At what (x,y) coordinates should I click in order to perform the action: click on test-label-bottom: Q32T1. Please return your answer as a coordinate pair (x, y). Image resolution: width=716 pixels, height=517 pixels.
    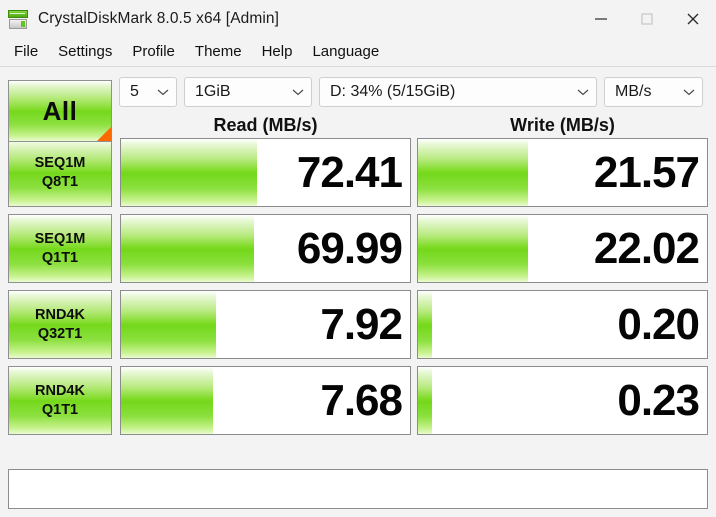
    Looking at the image, I should click on (60, 334).